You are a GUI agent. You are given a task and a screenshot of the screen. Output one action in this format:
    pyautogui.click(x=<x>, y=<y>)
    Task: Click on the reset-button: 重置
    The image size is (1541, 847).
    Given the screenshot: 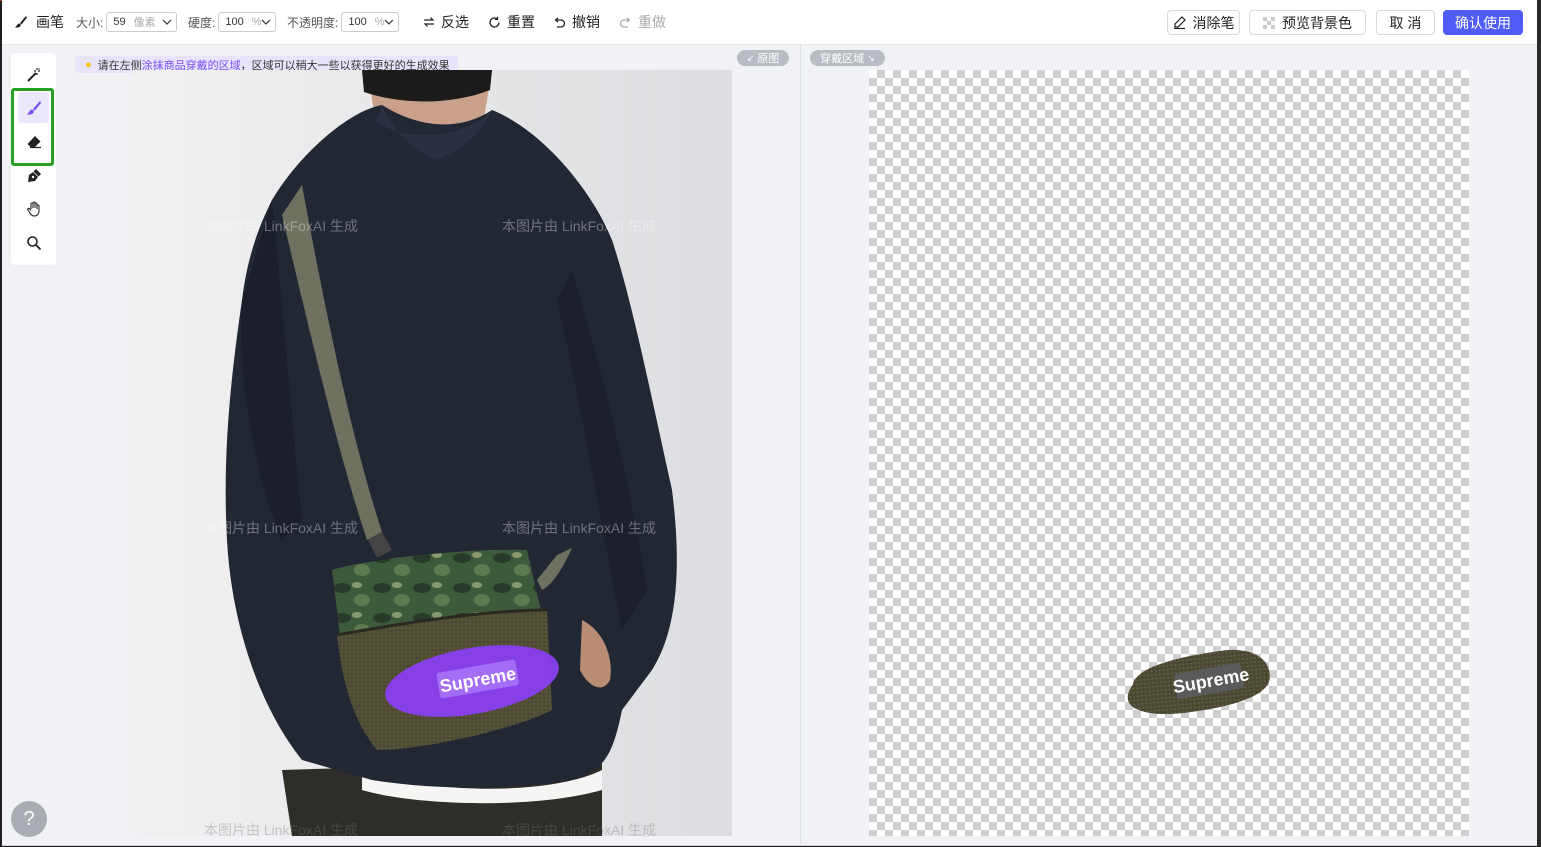 What is the action you would take?
    pyautogui.click(x=511, y=22)
    